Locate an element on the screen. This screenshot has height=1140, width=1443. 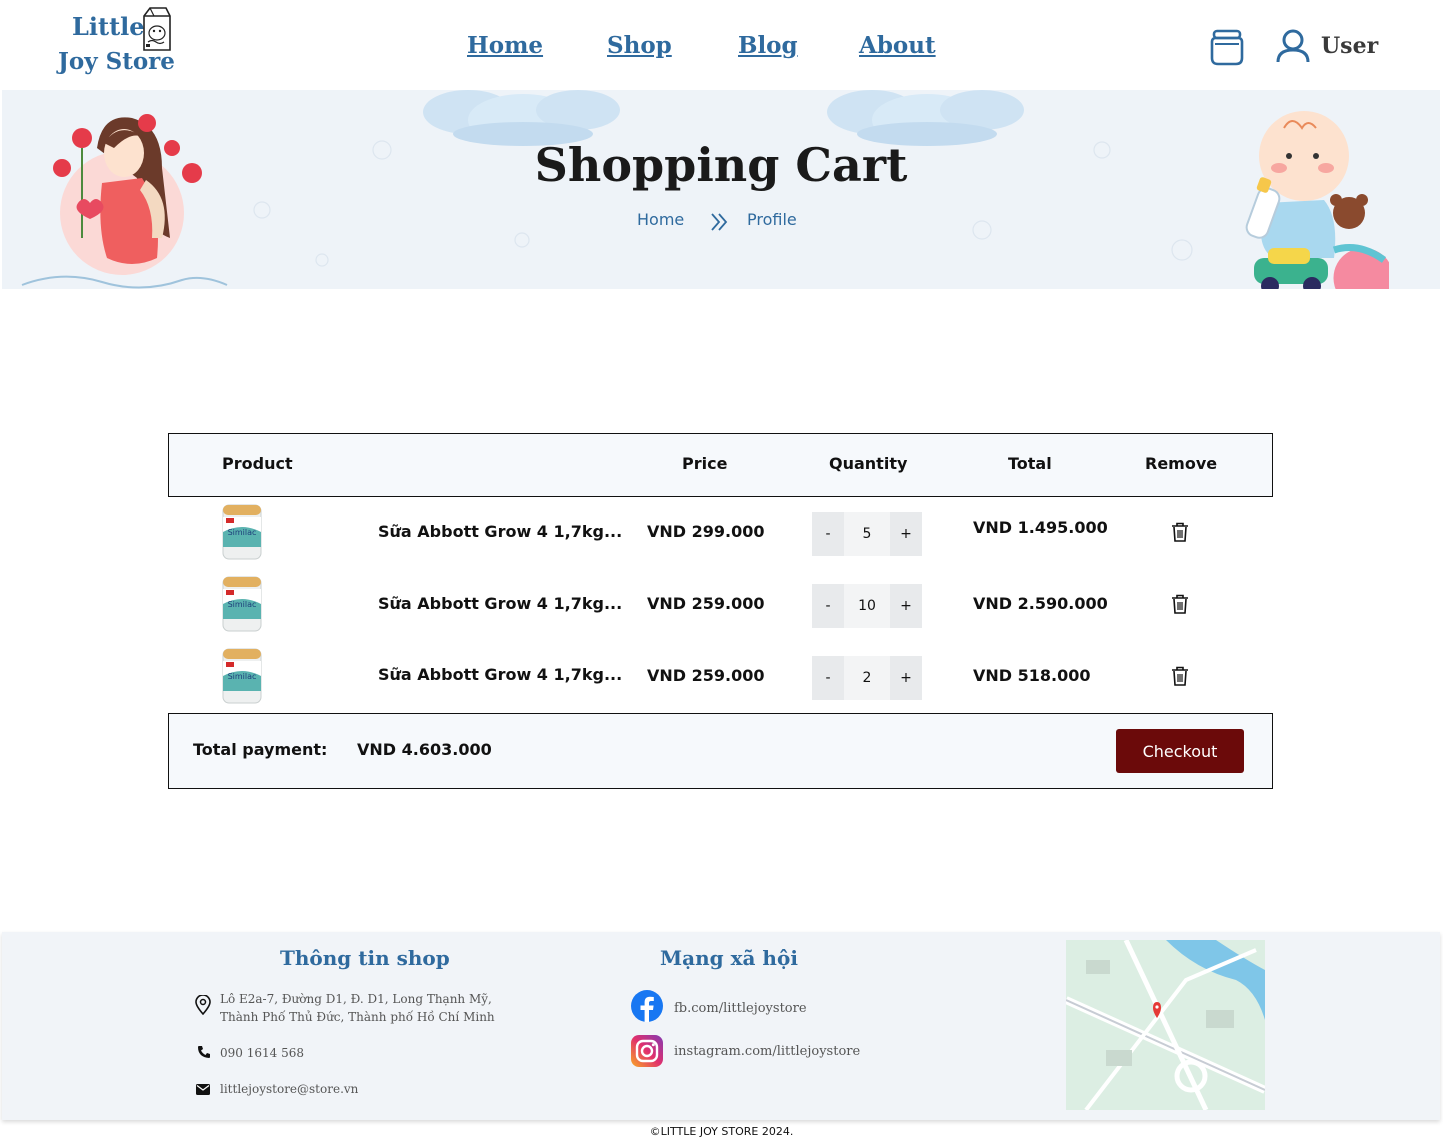
total-payment-label: Total payment: is located at coordinates (260, 749).